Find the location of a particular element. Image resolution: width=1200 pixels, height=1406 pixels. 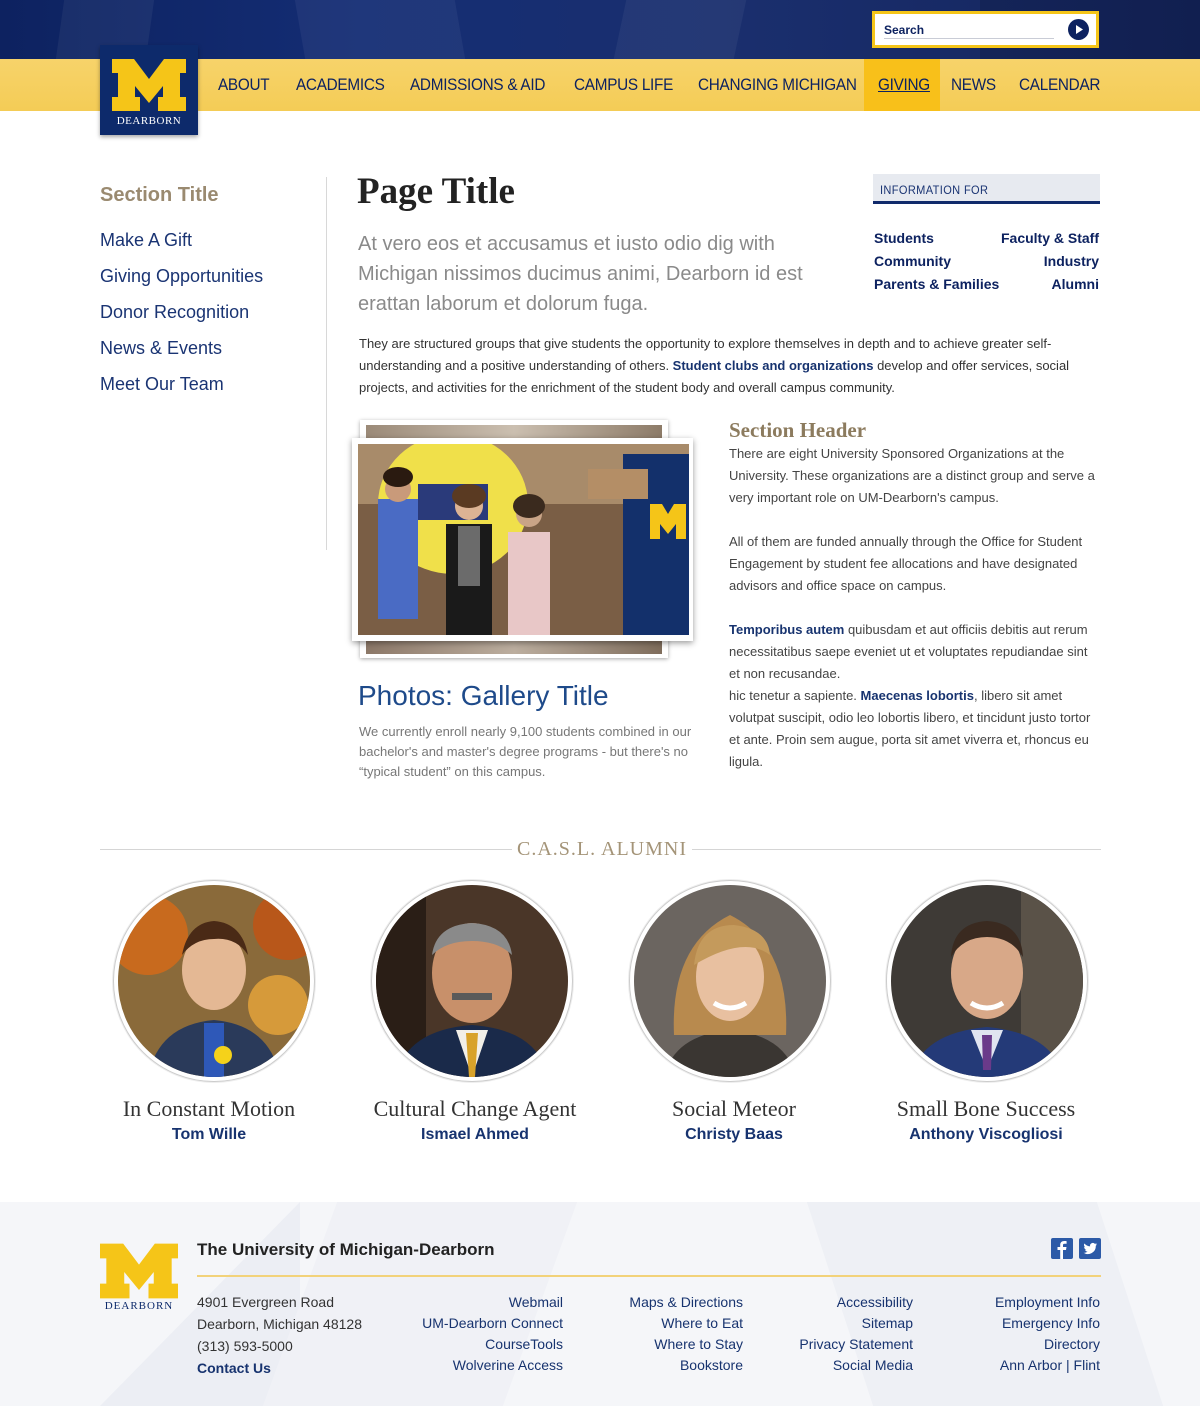

nav-academics: ACADEMICS is located at coordinates (340, 85).